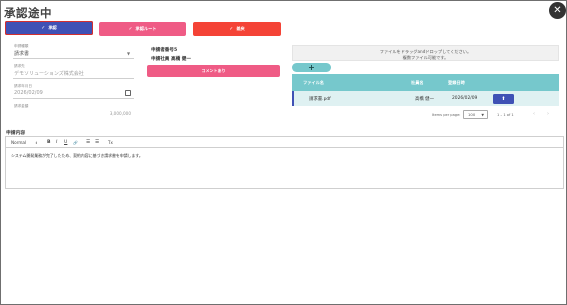 The width and height of the screenshot is (567, 305). I want to click on amount-field: 3,000,000, so click(116, 113).